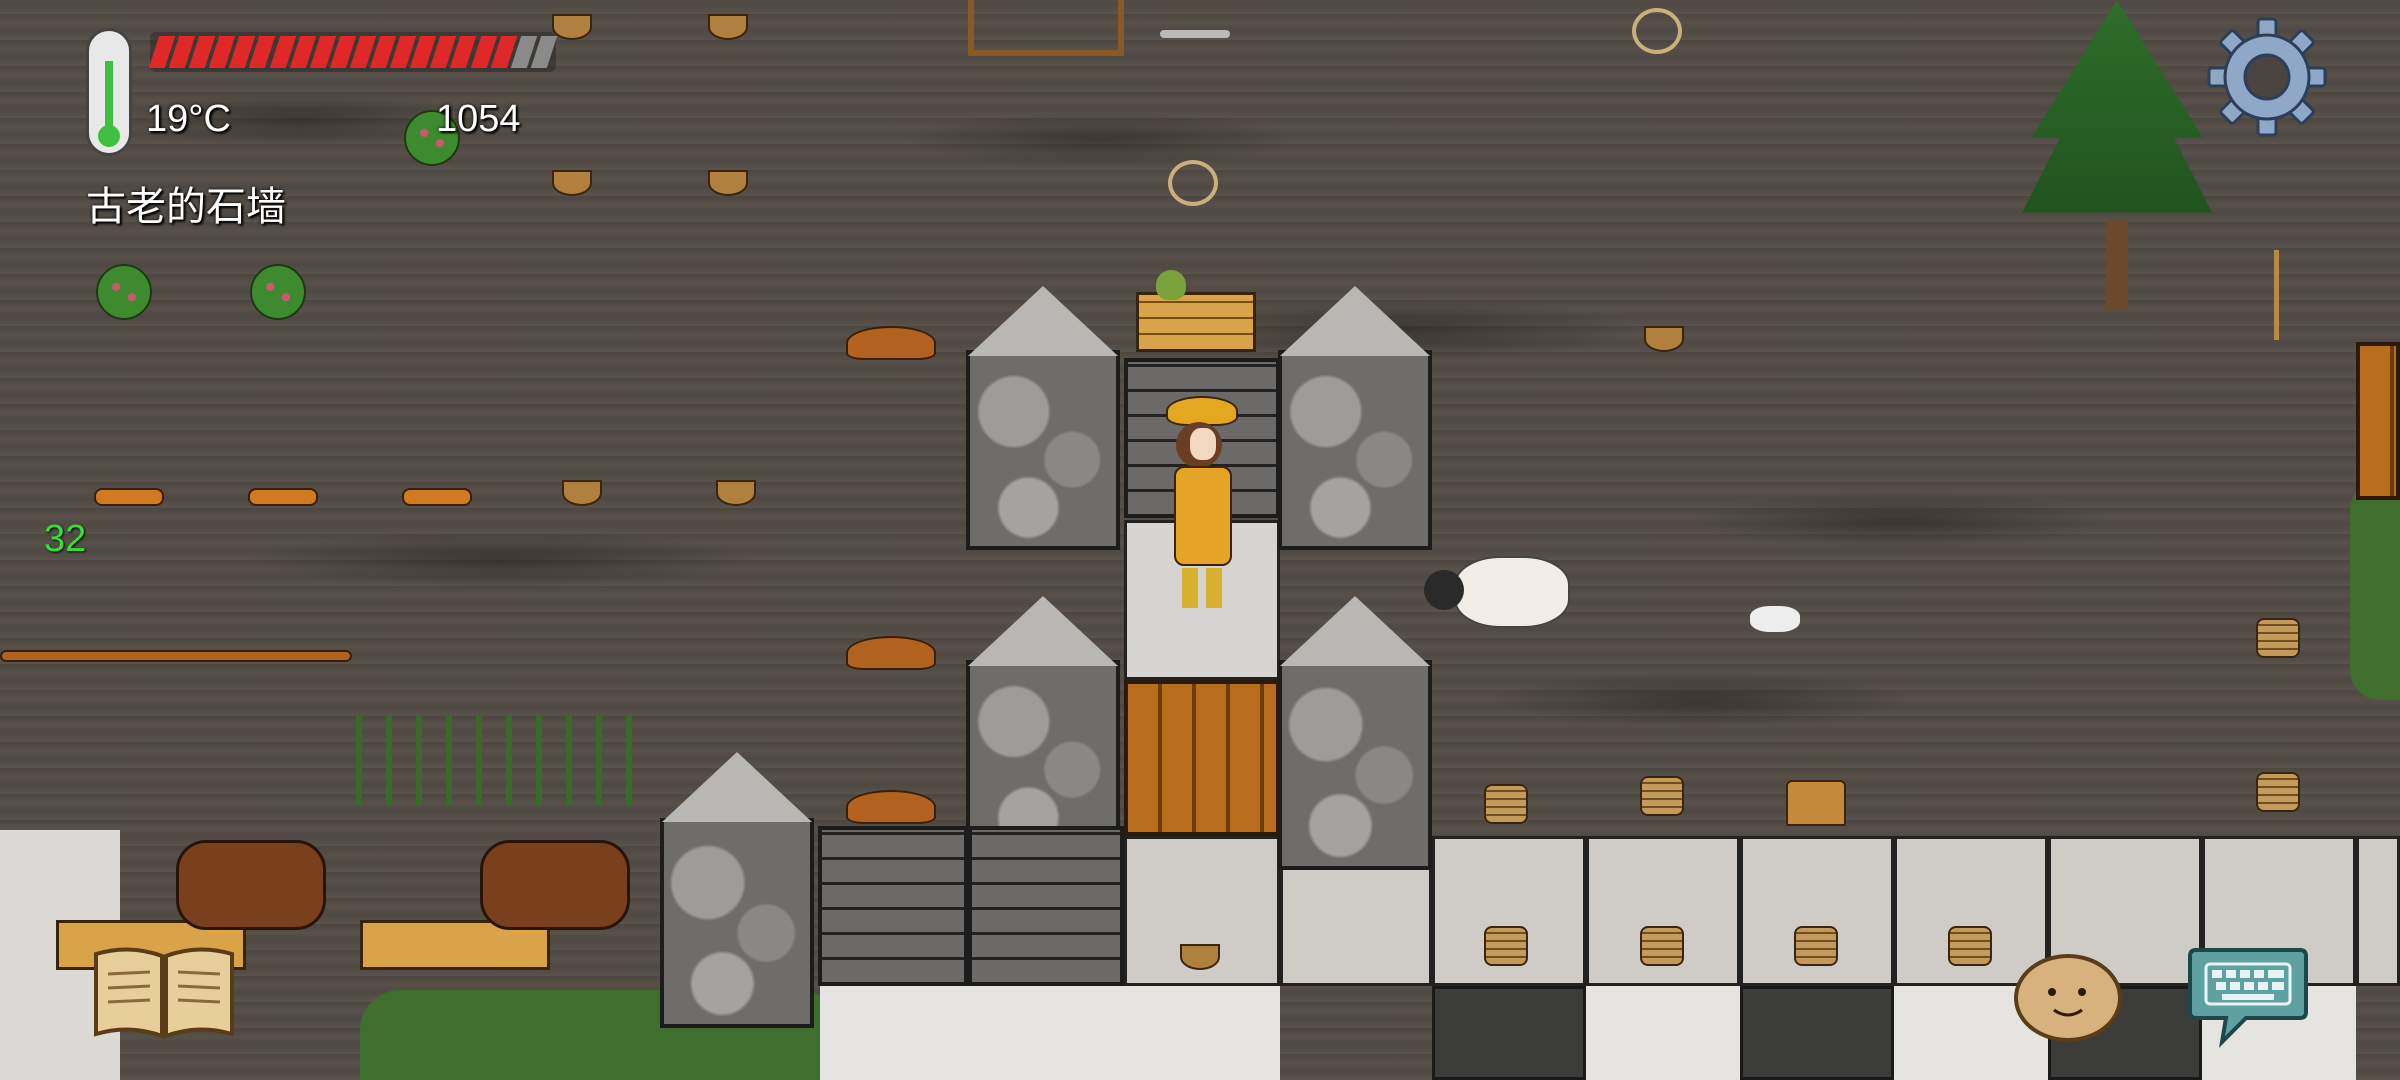 This screenshot has height=1080, width=2400. I want to click on recipe-book-button, so click(164, 992).